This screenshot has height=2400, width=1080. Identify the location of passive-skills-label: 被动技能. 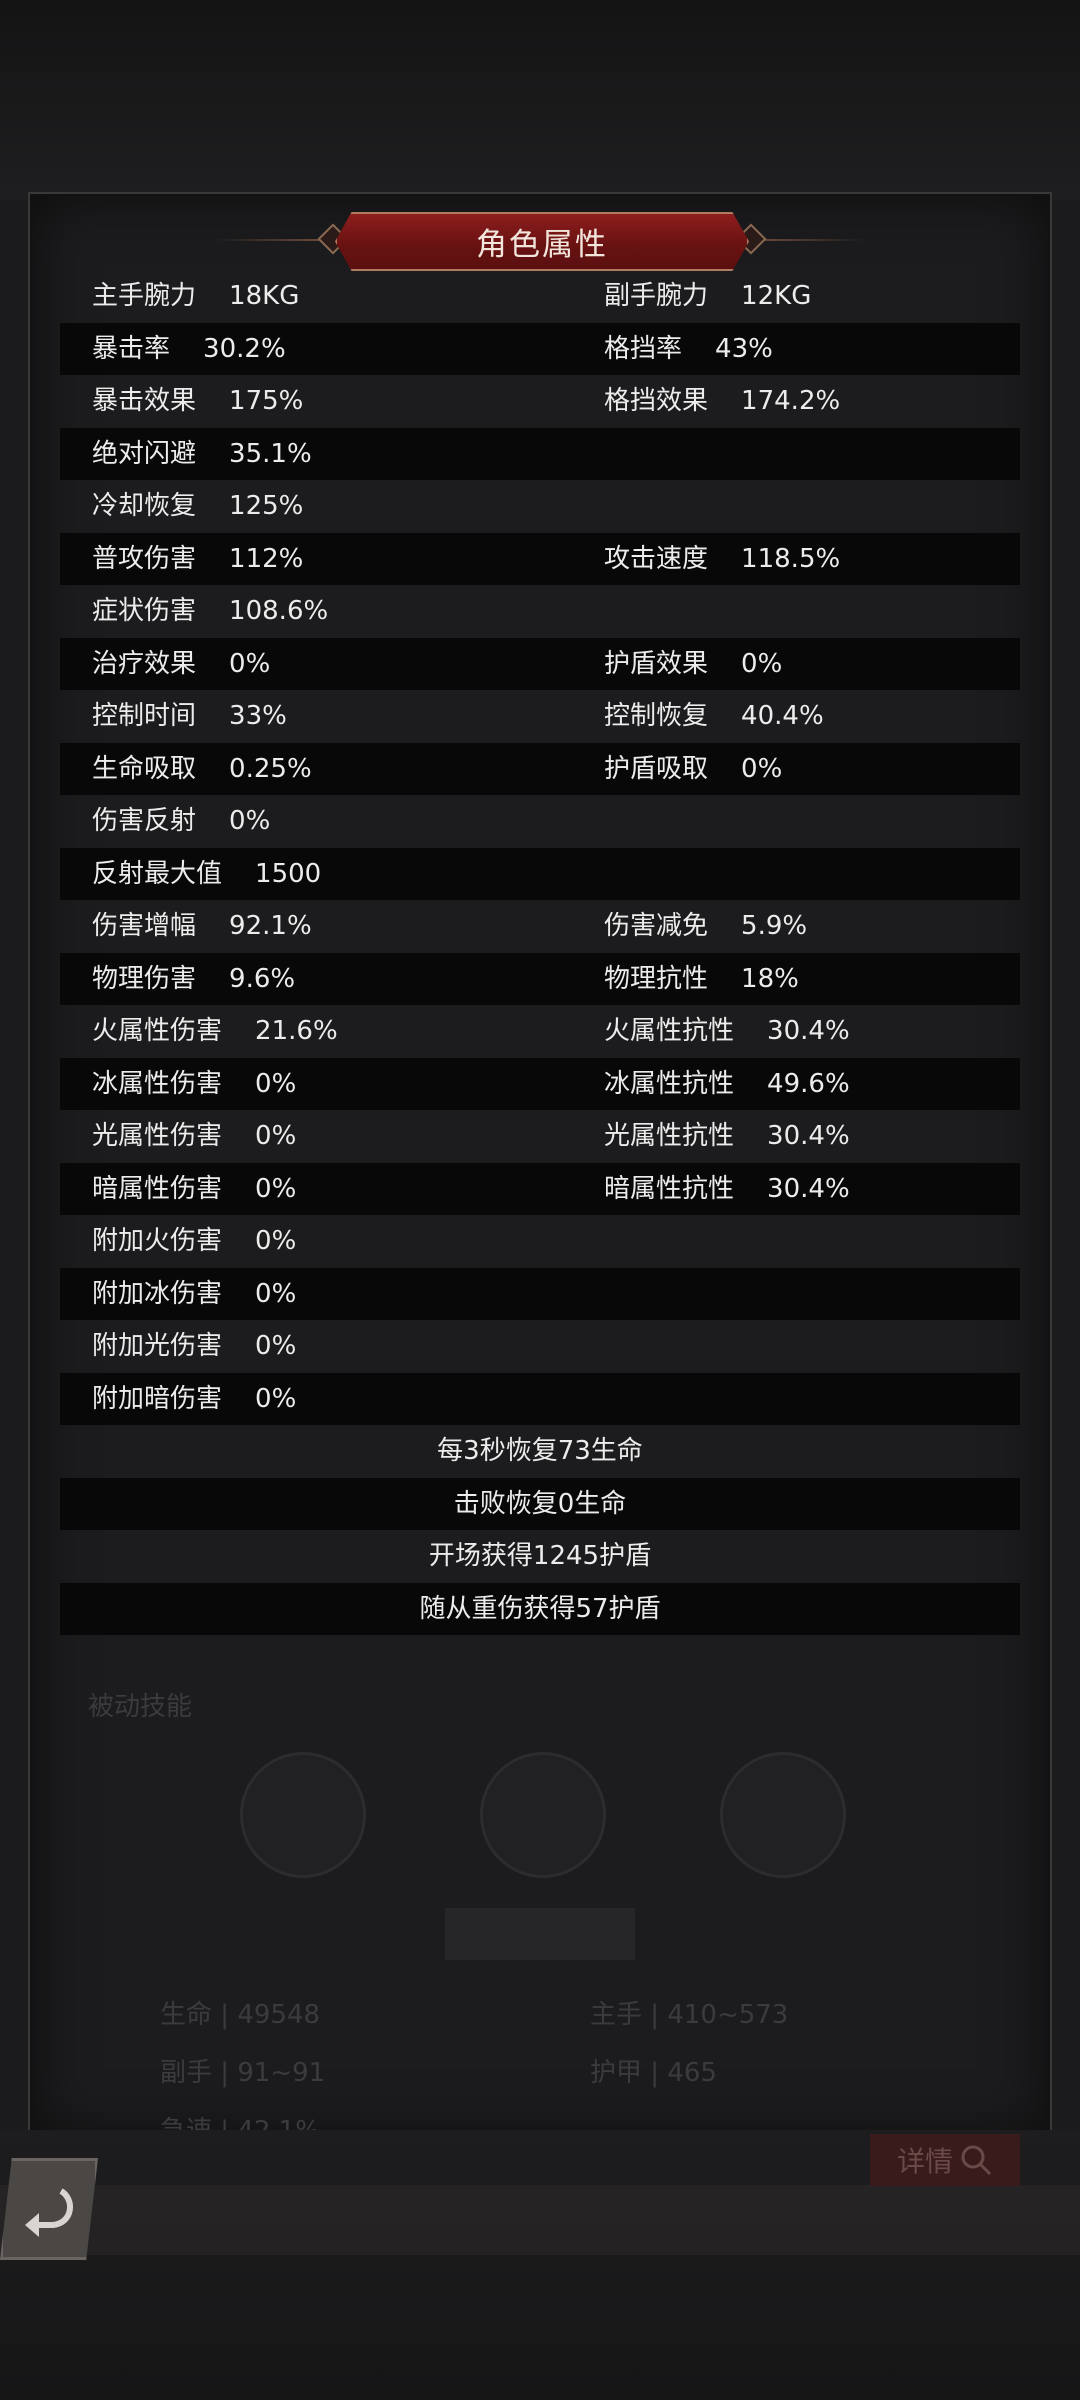
(140, 1707).